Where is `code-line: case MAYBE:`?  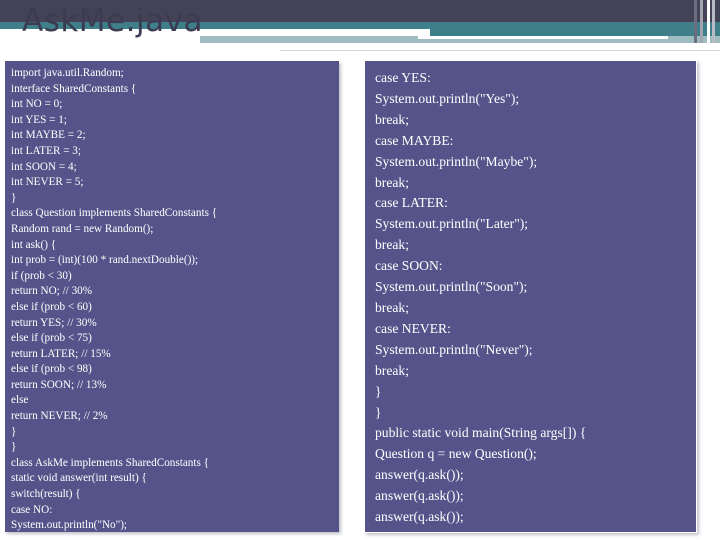 code-line: case MAYBE: is located at coordinates (414, 140).